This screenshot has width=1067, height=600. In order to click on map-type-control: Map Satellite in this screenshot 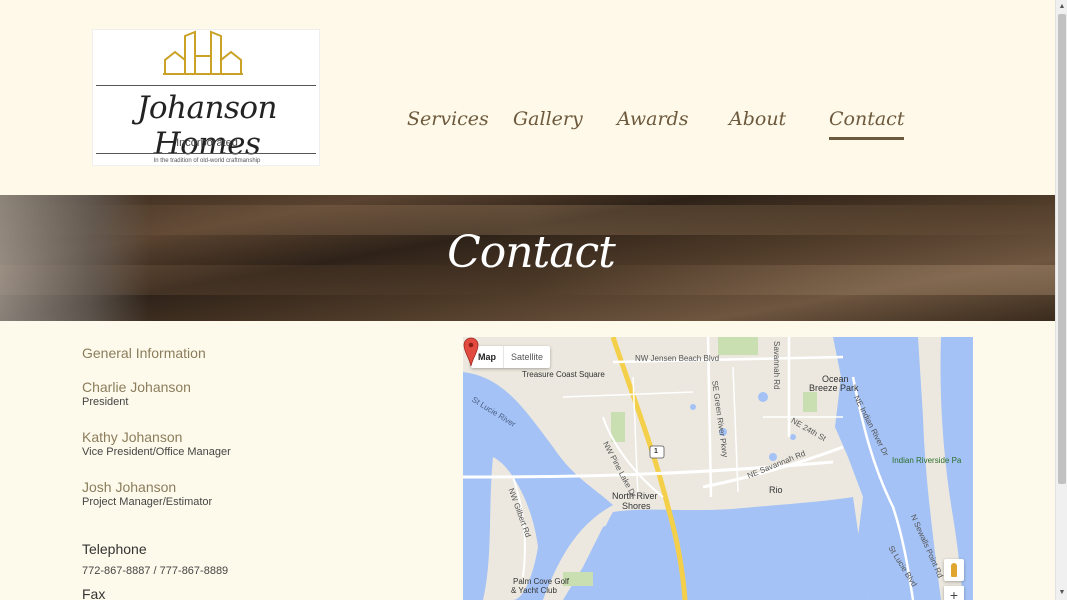, I will do `click(511, 357)`.